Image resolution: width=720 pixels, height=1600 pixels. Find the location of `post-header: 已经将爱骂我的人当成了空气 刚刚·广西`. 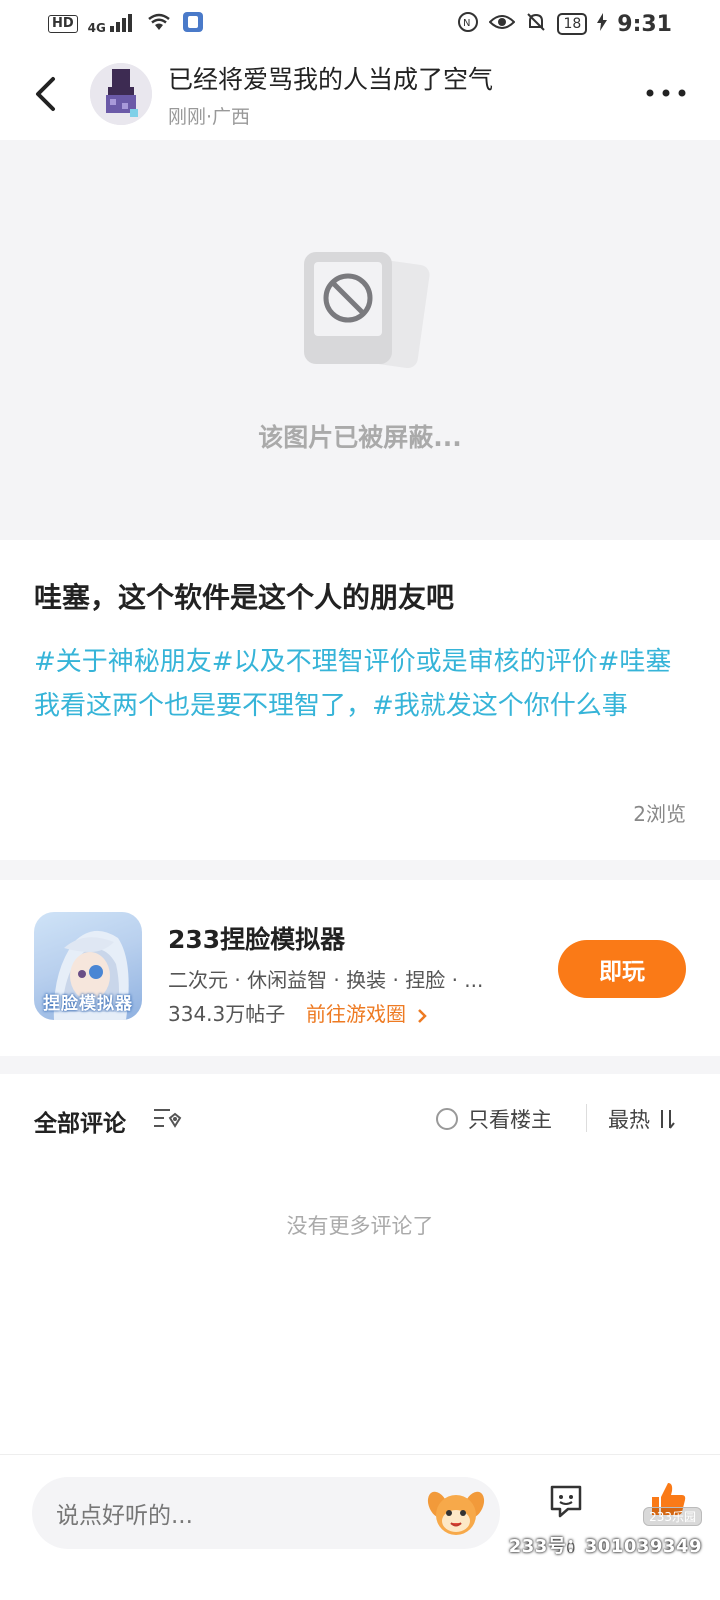

post-header: 已经将爱骂我的人当成了空气 刚刚·广西 is located at coordinates (360, 94).